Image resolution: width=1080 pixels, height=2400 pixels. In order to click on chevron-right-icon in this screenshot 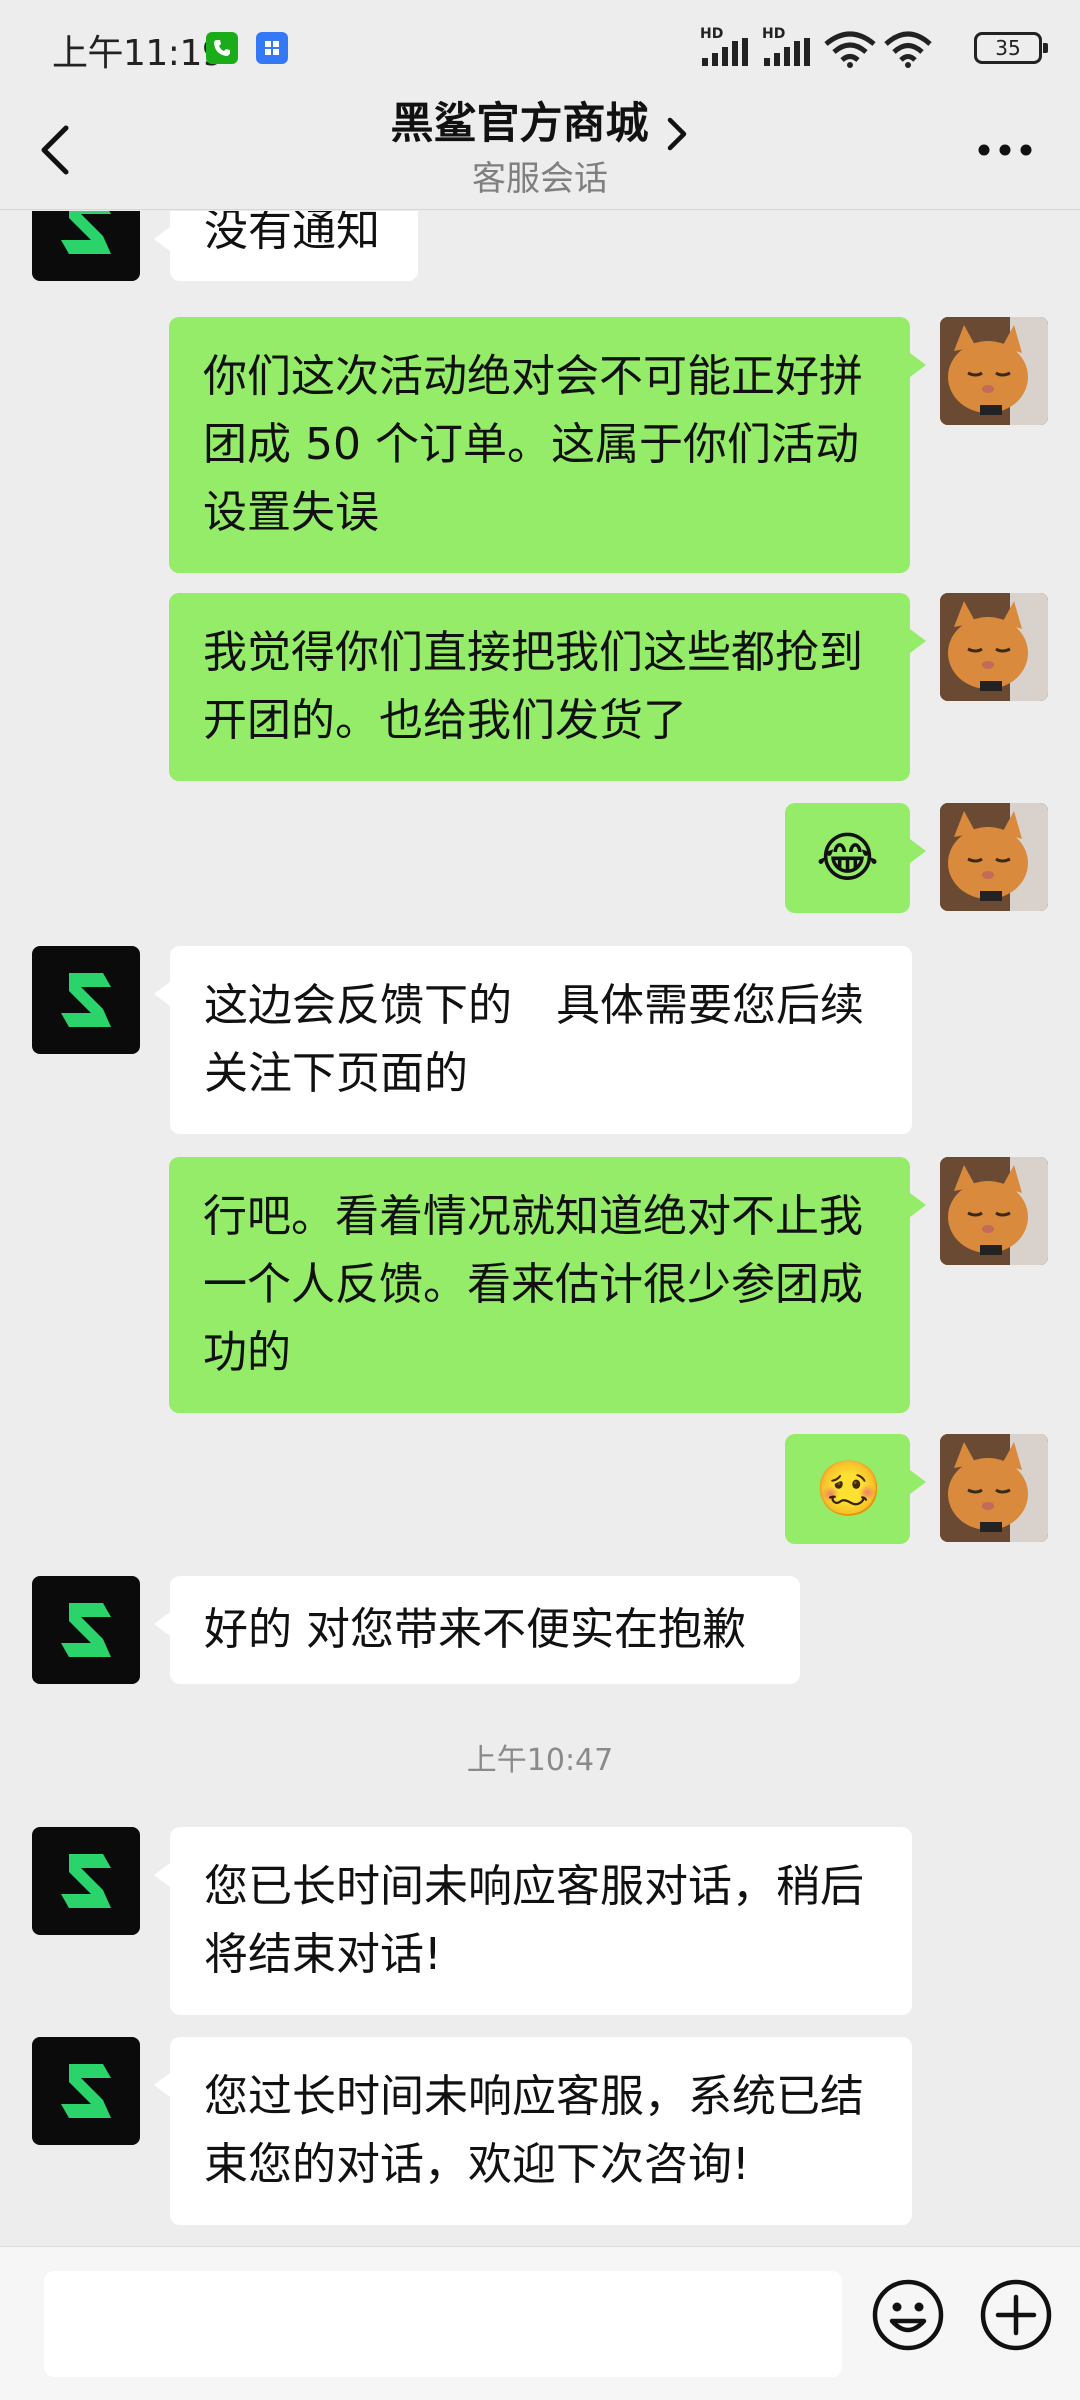, I will do `click(676, 133)`.